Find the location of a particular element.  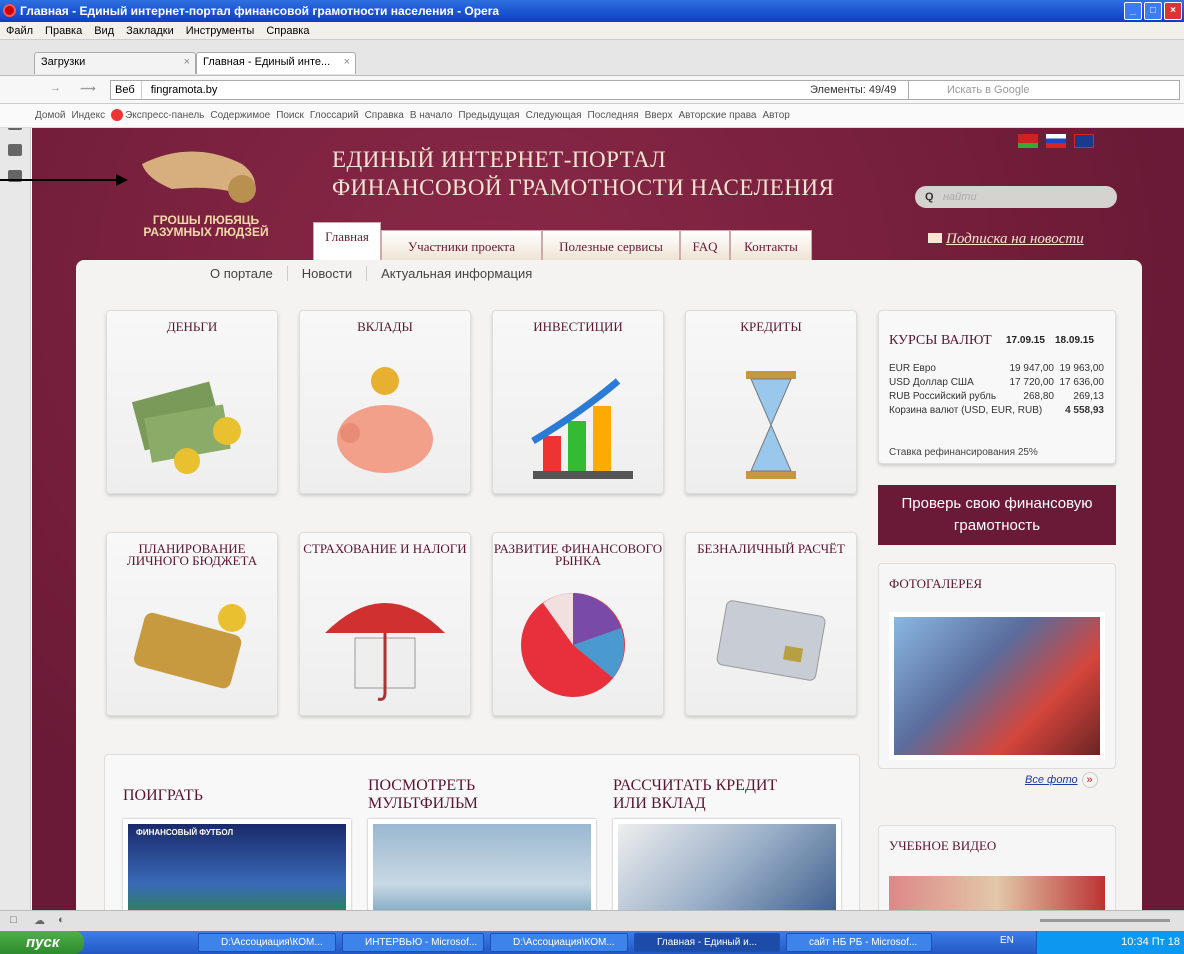

nav-next: Следующая is located at coordinates (554, 115).